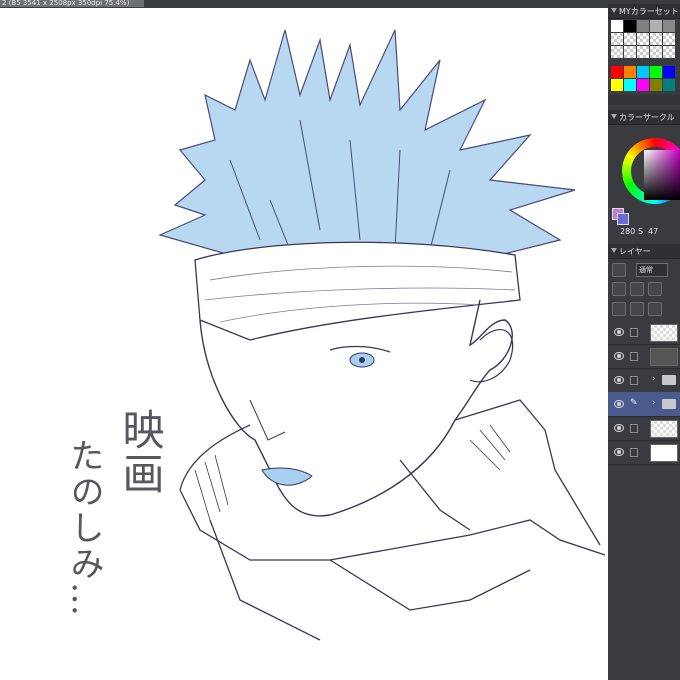 The image size is (680, 680). Describe the element at coordinates (619, 270) in the screenshot. I see `layer-property-button` at that location.